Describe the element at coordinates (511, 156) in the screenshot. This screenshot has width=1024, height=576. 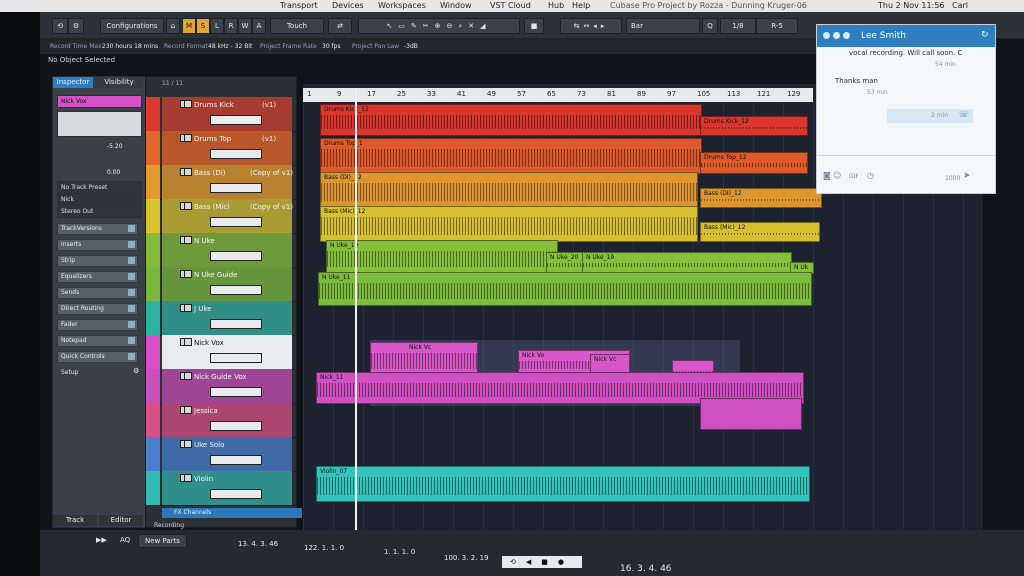
I see `audio-clip: Drums Top_1` at that location.